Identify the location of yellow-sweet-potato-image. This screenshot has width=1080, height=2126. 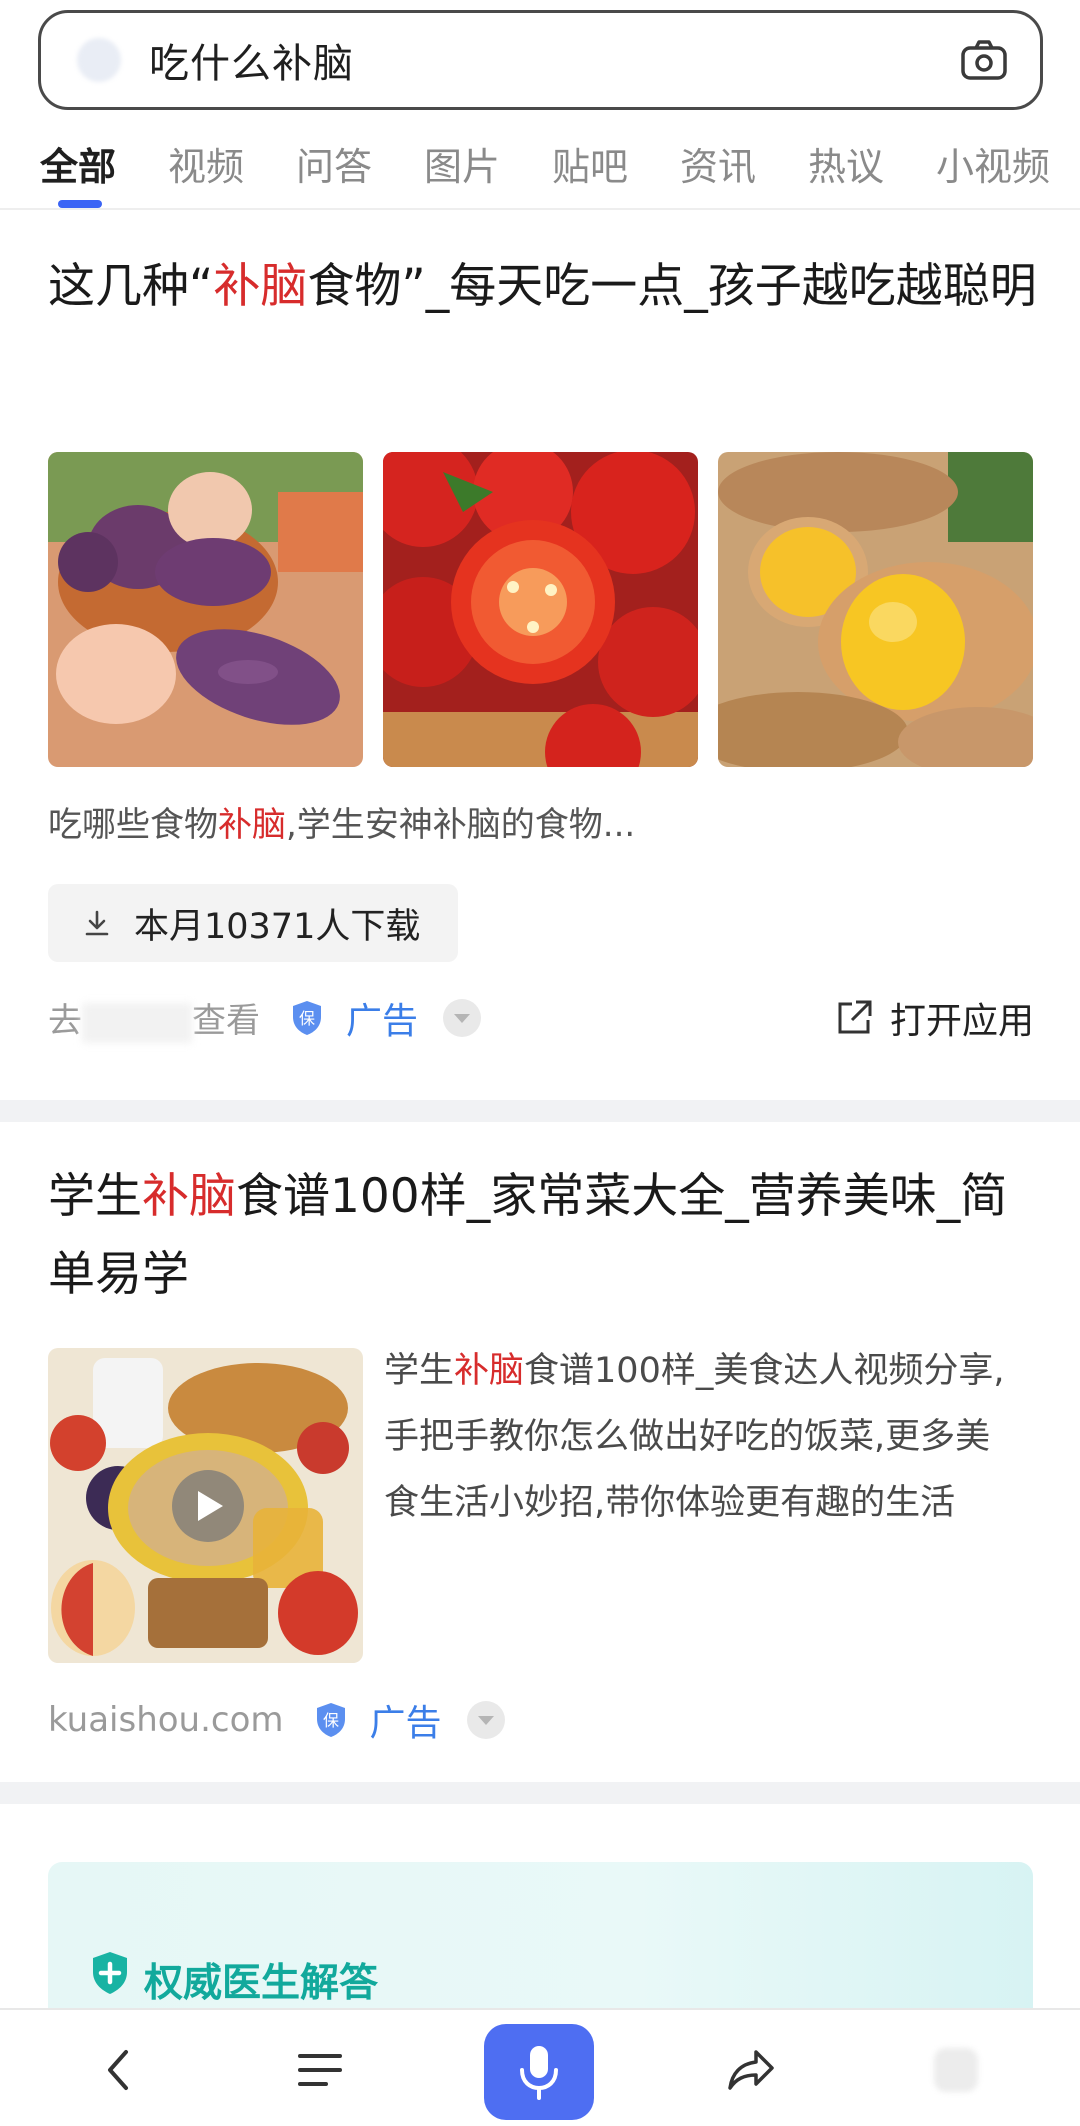
(875, 609).